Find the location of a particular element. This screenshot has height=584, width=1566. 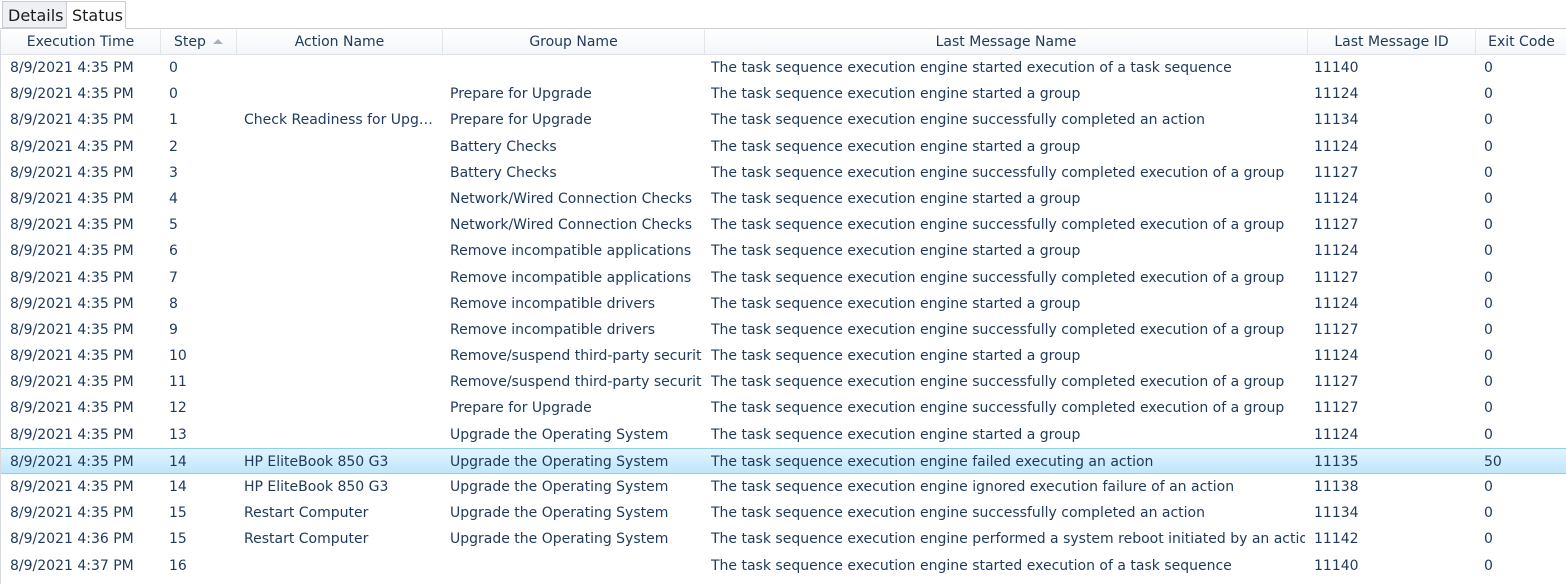

header-exit-code: Exit Code is located at coordinates (1521, 42).